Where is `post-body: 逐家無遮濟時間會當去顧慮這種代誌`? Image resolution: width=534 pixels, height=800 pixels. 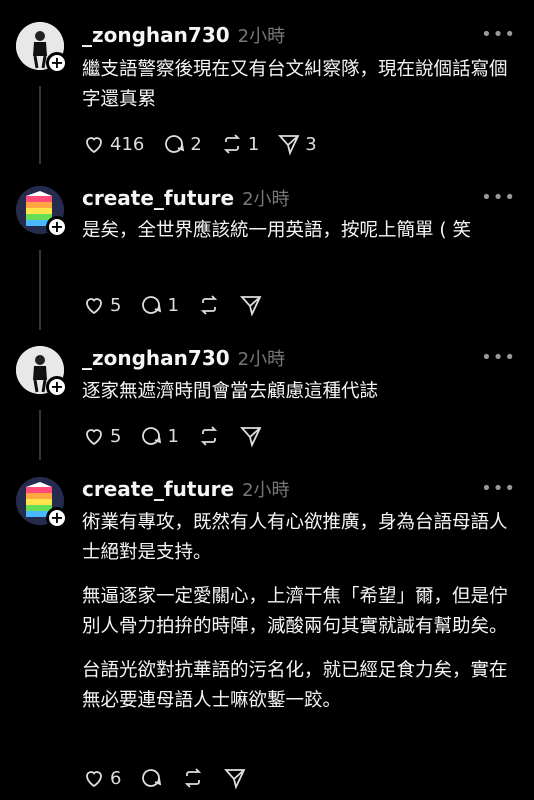
post-body: 逐家無遮濟時間會當去顧慮這種代誌 is located at coordinates (302, 399).